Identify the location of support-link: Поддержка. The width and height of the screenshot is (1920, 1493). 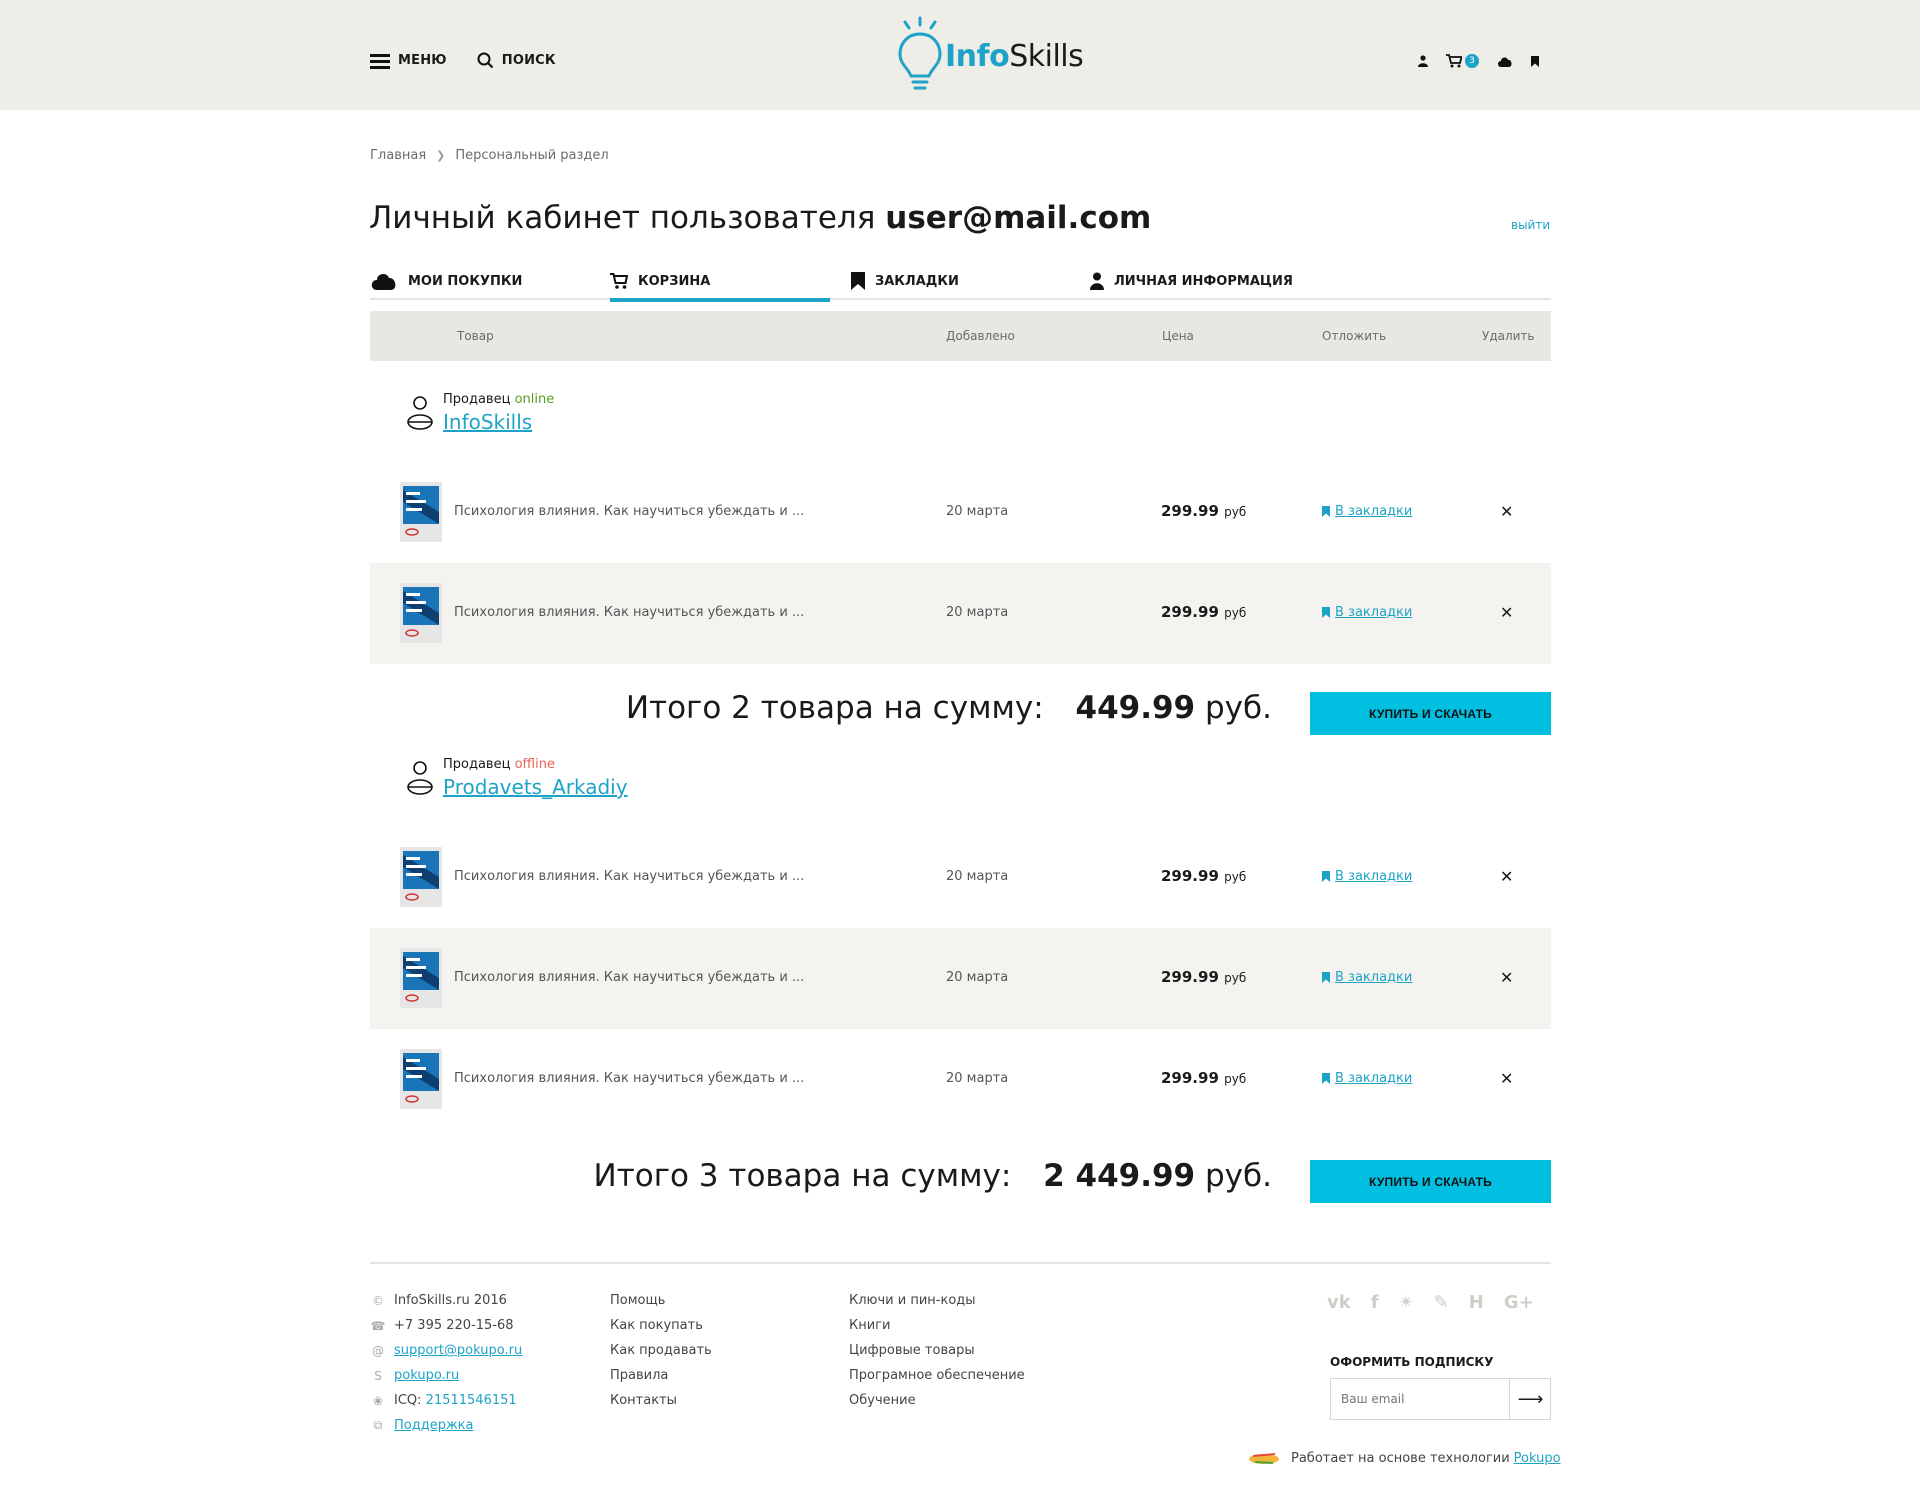
(434, 1425).